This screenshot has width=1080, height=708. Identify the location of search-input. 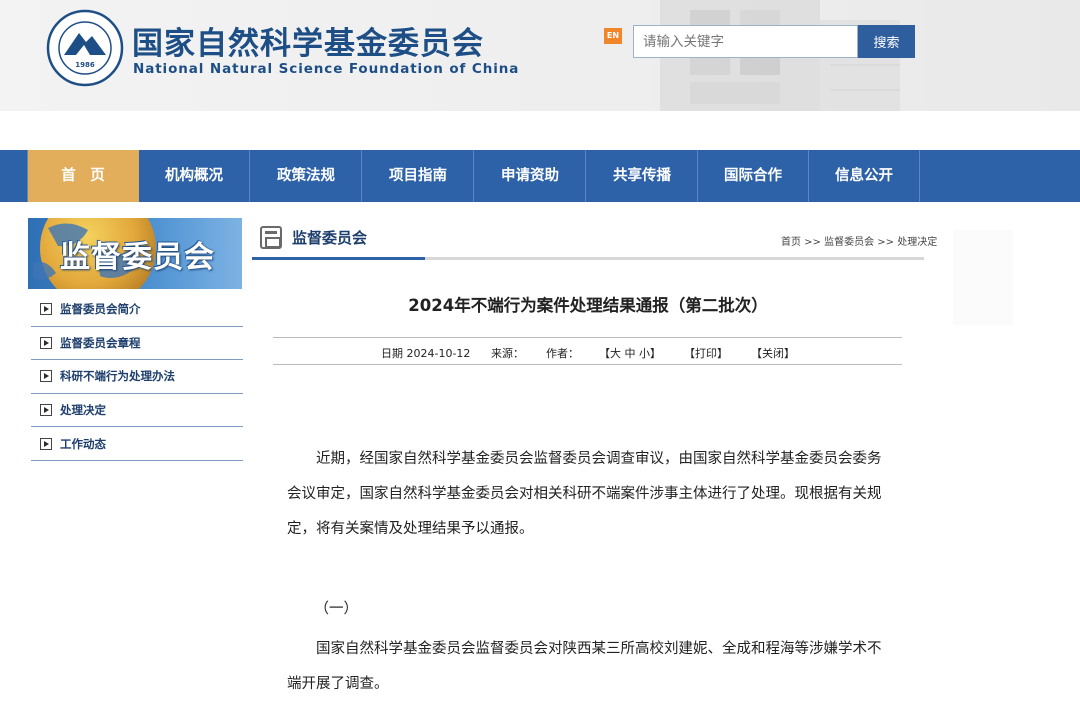
(745, 41).